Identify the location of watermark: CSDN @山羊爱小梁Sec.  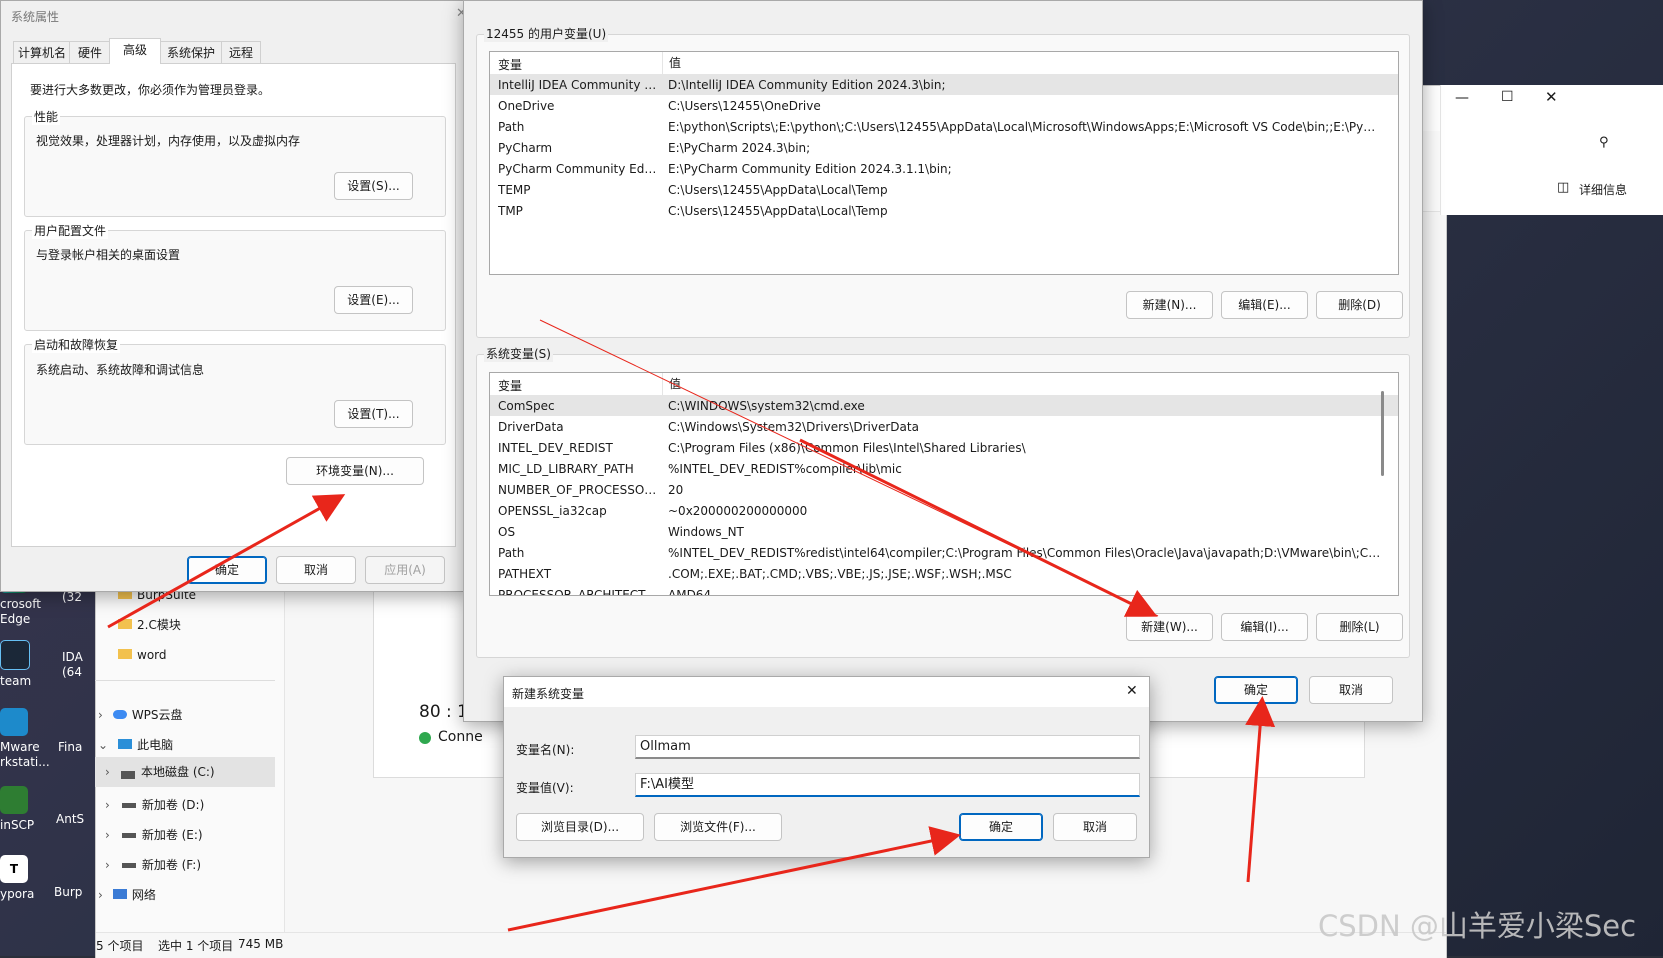
(1477, 926).